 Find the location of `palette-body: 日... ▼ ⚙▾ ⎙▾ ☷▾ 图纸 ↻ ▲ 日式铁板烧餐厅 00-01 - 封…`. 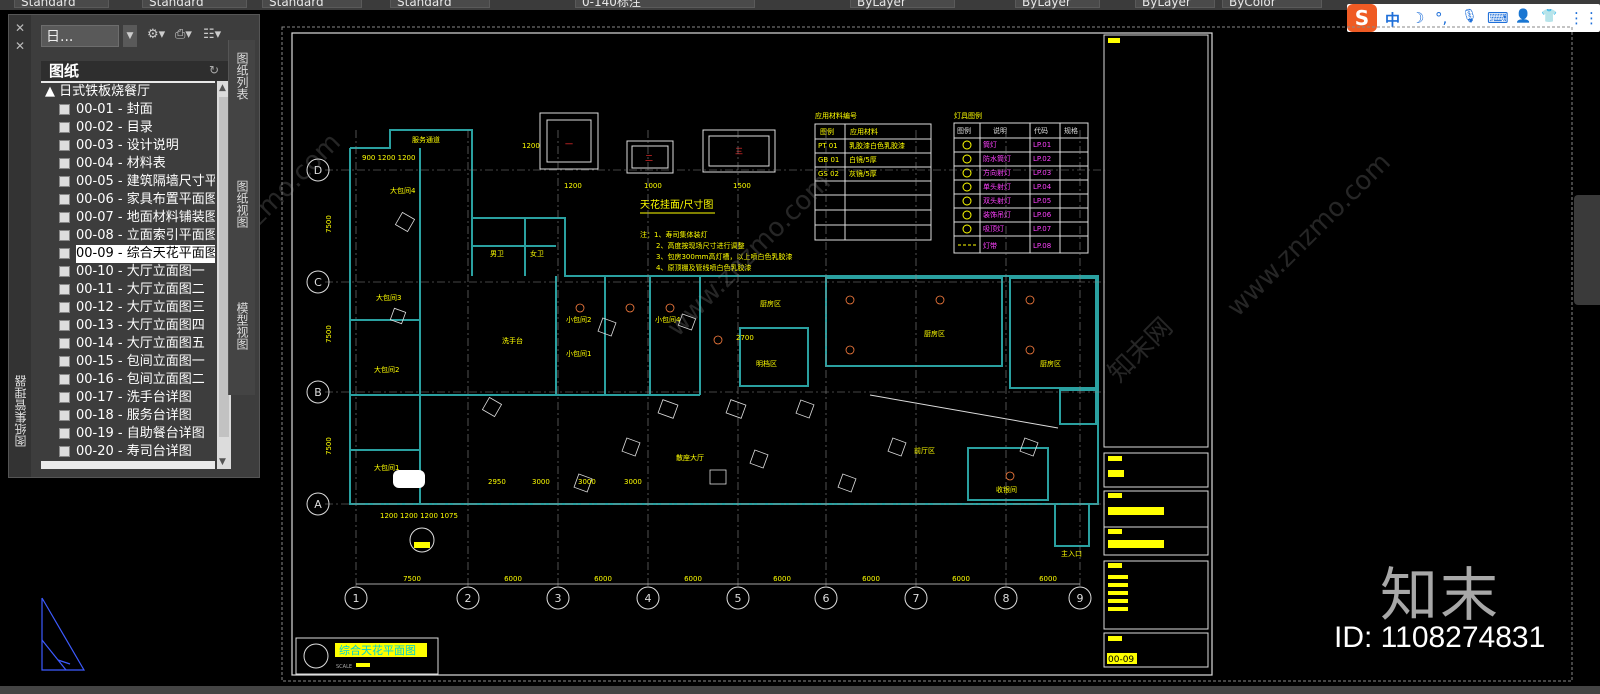

palette-body: 日... ▼ ⚙▾ ⎙▾ ☷▾ 图纸 ↻ ▲ 日式铁板烧餐厅 00-01 - 封… is located at coordinates (132, 247).